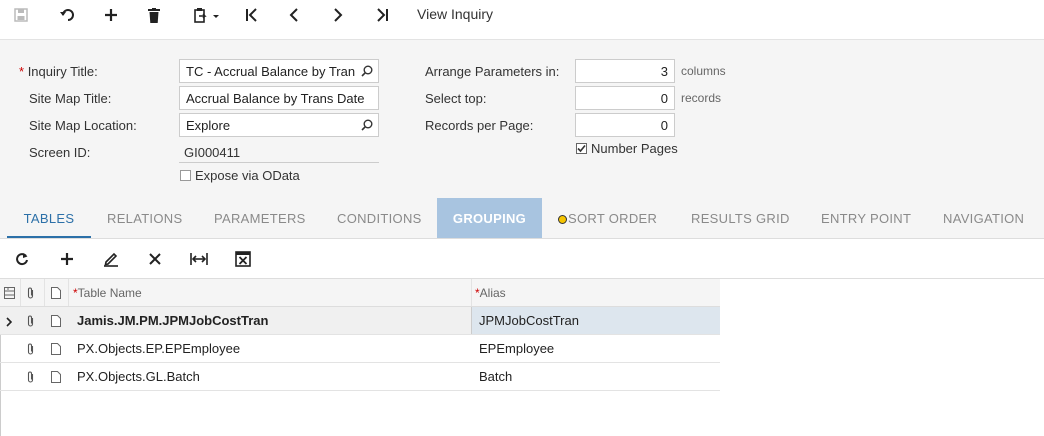 The width and height of the screenshot is (1044, 436). I want to click on undo-icon, so click(67, 15).